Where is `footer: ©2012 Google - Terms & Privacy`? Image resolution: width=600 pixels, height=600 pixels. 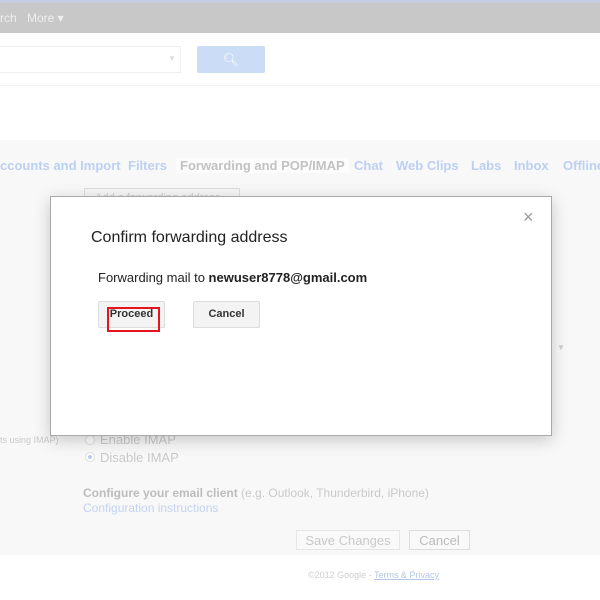 footer: ©2012 Google - Terms & Privacy is located at coordinates (373, 575).